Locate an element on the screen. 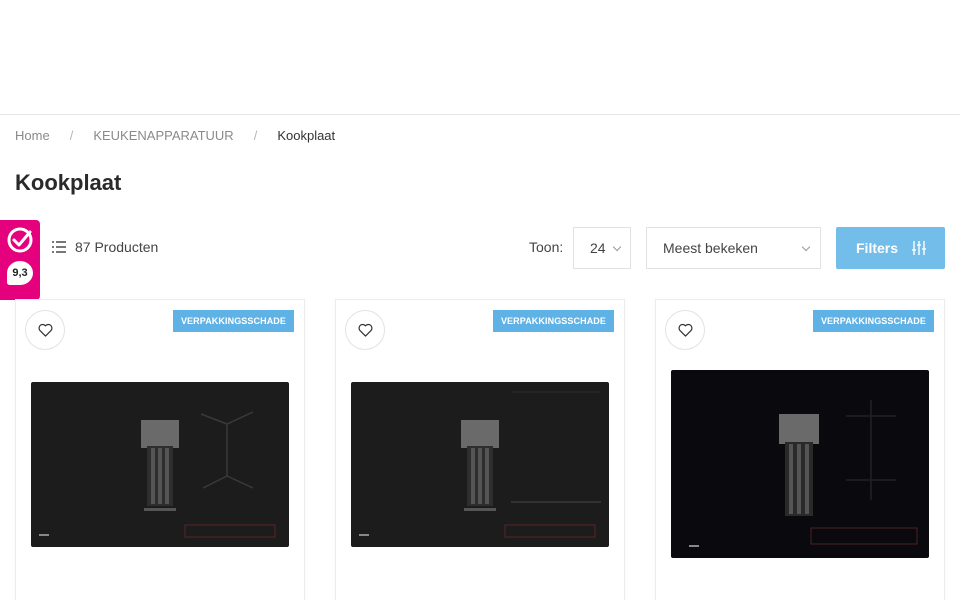  filters-button: Filters is located at coordinates (890, 248).